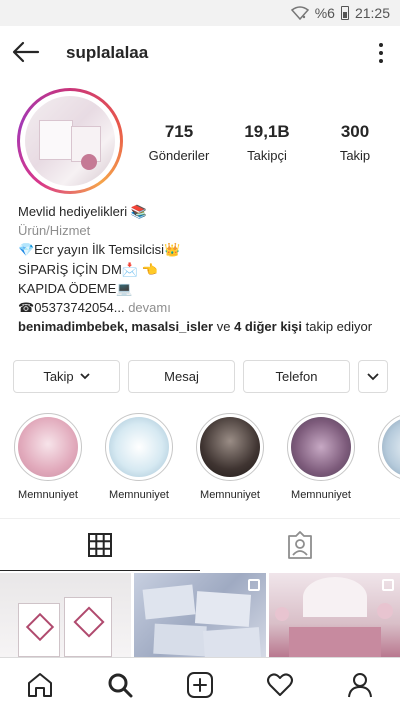 Image resolution: width=400 pixels, height=711 pixels. I want to click on bio-line: KAPIDA ÖDEME💻, so click(75, 288).